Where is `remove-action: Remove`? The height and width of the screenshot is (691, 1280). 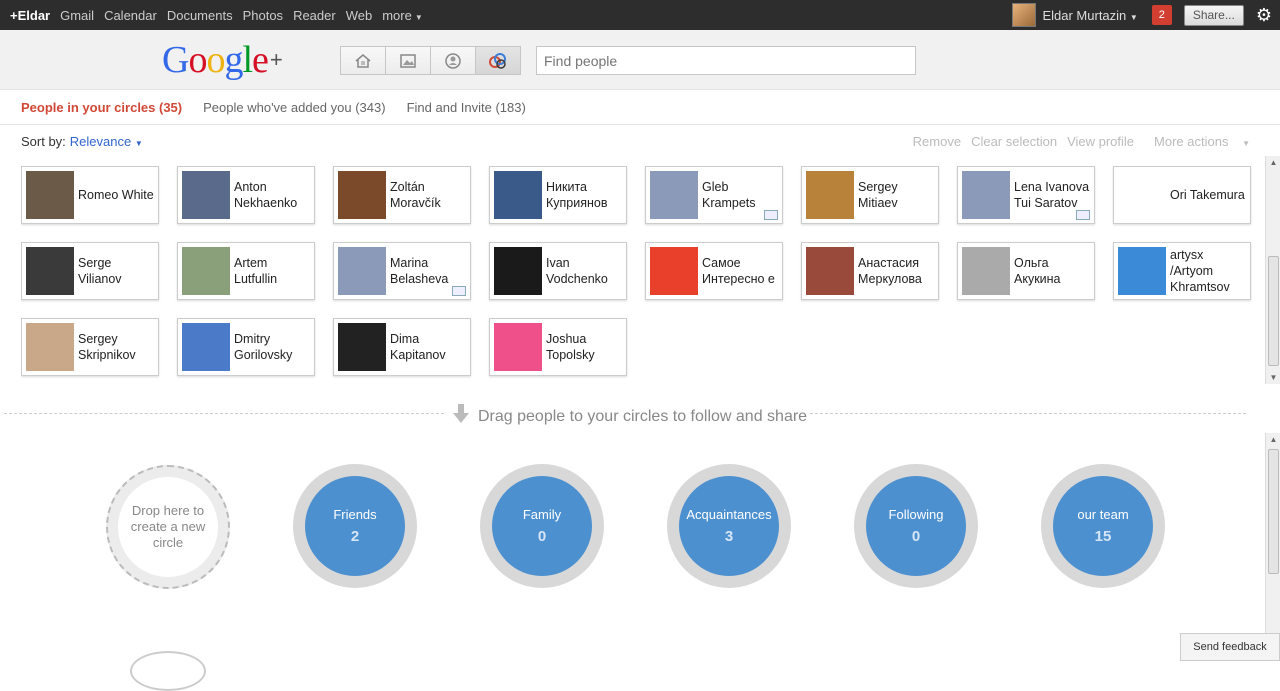
remove-action: Remove is located at coordinates (937, 141).